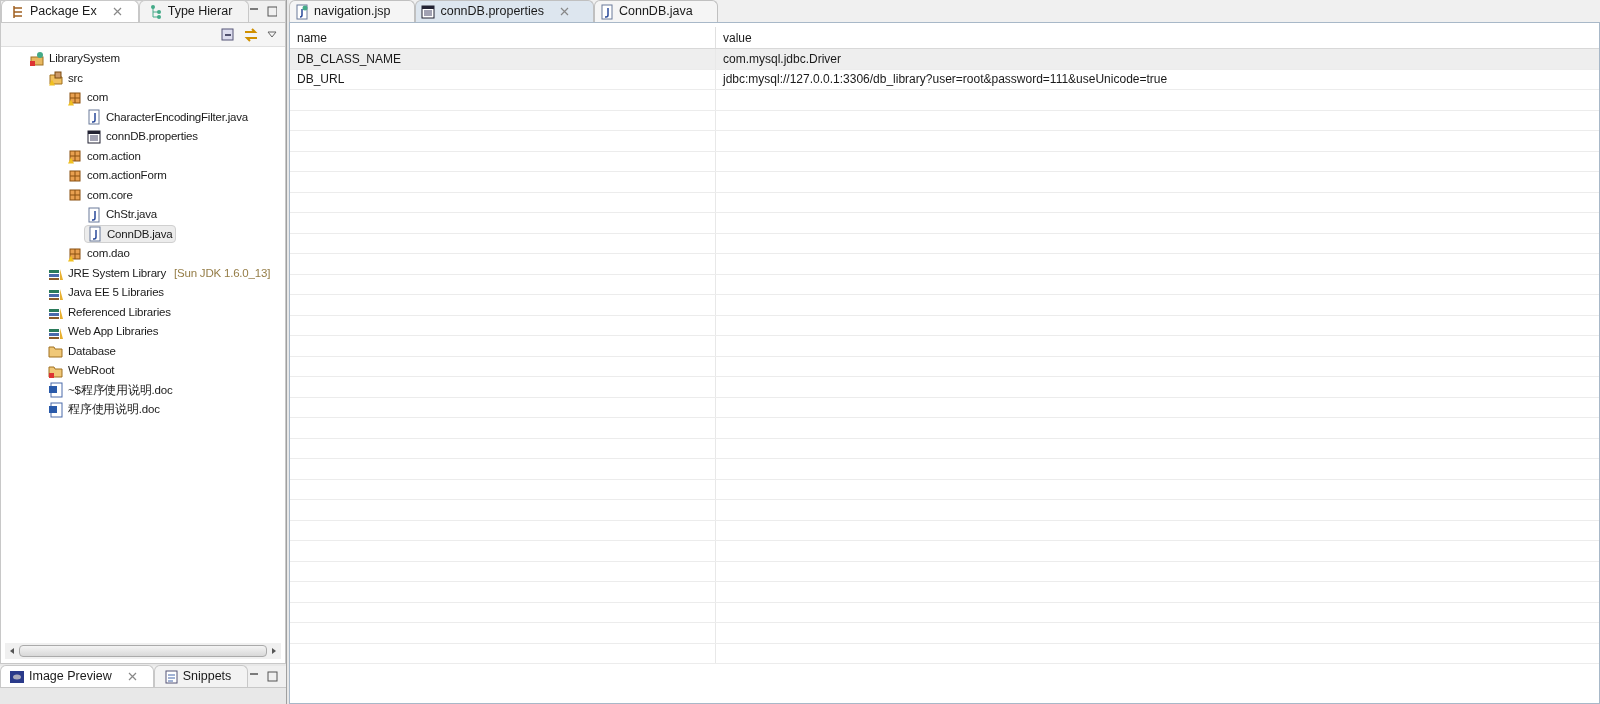 Image resolution: width=1600 pixels, height=704 pixels. Describe the element at coordinates (75, 78) in the screenshot. I see `tree-item-label: src` at that location.